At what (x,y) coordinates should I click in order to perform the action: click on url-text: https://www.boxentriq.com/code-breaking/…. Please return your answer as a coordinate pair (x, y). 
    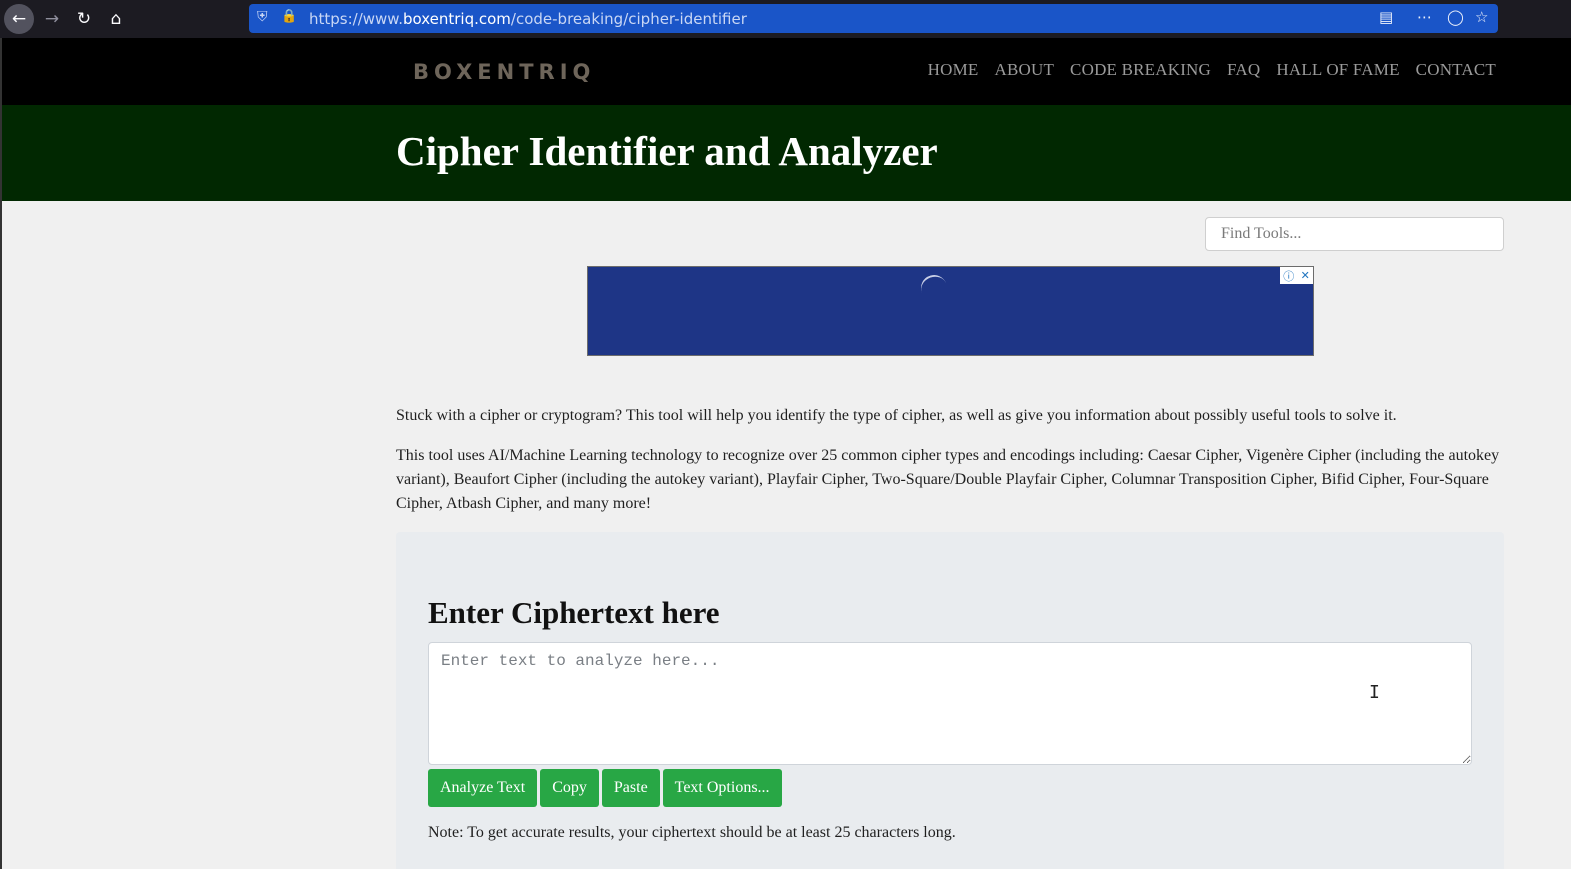
    Looking at the image, I should click on (528, 19).